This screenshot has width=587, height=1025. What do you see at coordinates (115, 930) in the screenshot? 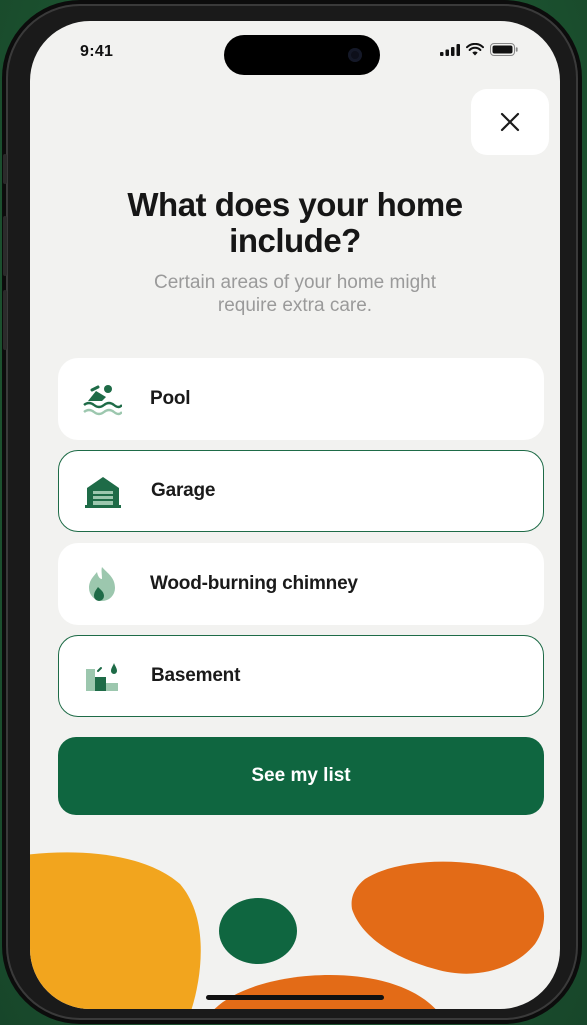
I see `yellow-blob` at bounding box center [115, 930].